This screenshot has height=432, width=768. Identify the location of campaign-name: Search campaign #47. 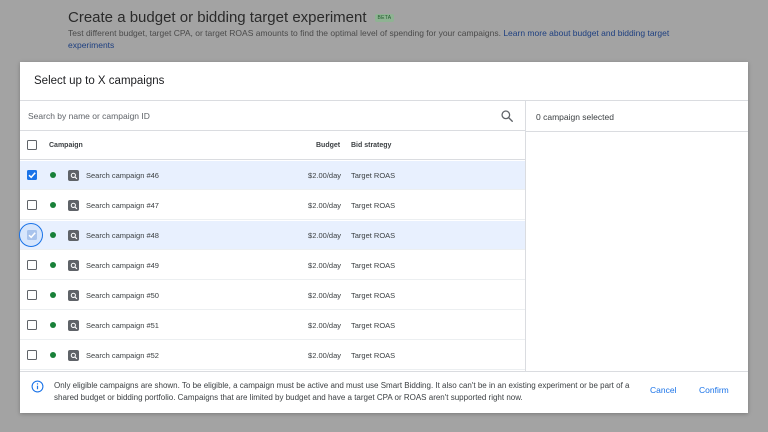
(122, 205).